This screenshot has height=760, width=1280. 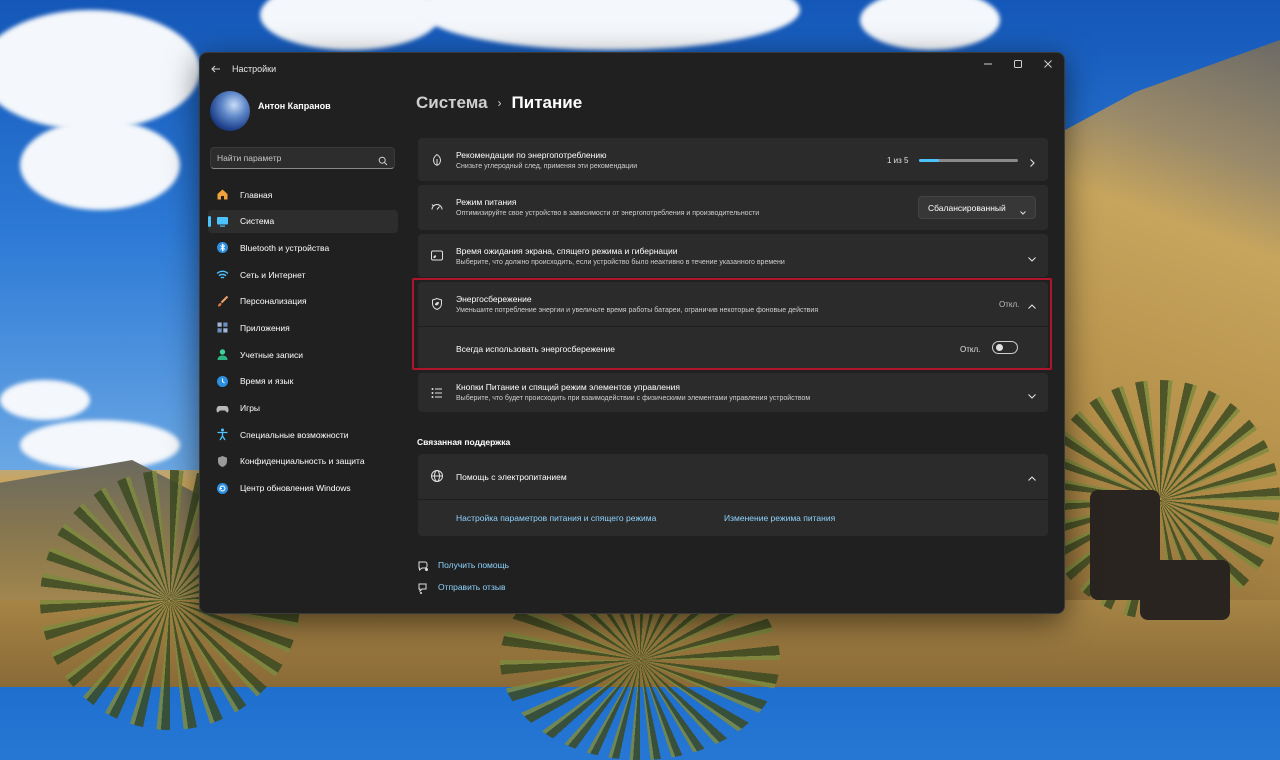 I want to click on sidebar-item-personalization: Персонализация, so click(x=303, y=301).